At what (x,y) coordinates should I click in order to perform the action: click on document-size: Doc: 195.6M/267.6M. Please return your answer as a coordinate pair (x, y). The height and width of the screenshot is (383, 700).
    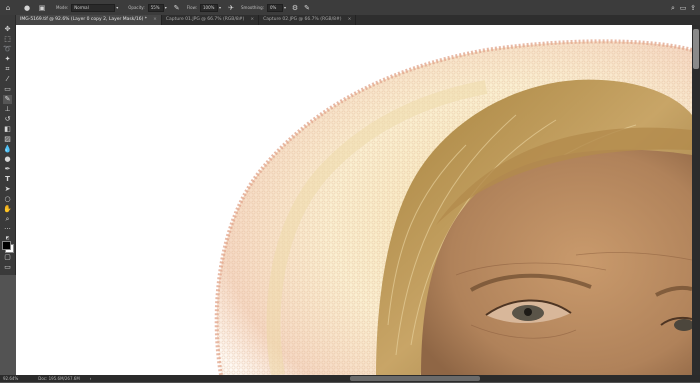
    Looking at the image, I should click on (59, 378).